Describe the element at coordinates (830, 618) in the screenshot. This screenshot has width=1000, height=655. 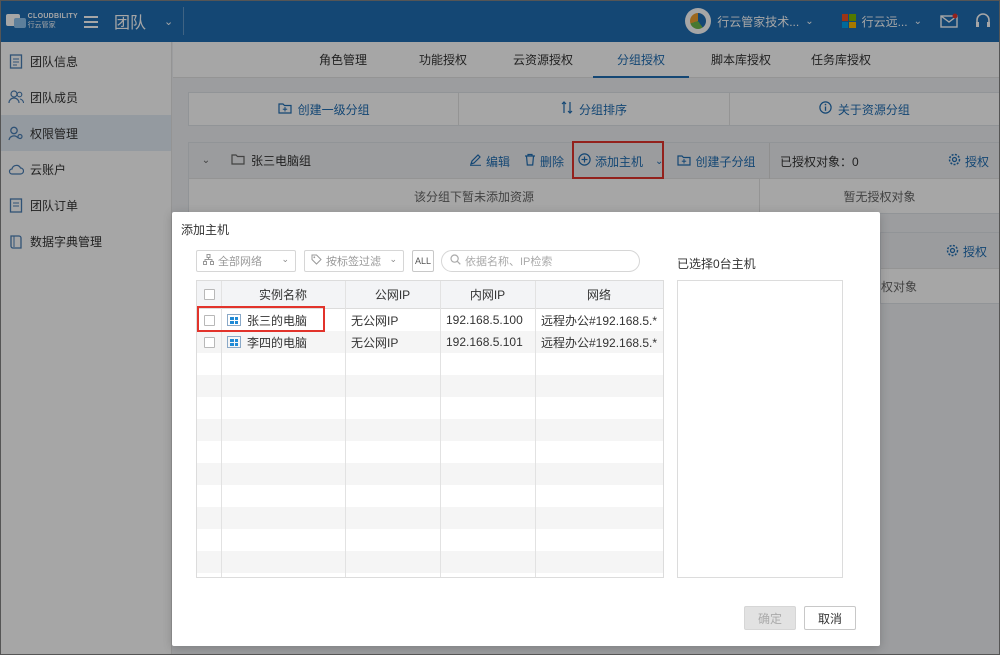
I see `cancel-button: 取消` at that location.